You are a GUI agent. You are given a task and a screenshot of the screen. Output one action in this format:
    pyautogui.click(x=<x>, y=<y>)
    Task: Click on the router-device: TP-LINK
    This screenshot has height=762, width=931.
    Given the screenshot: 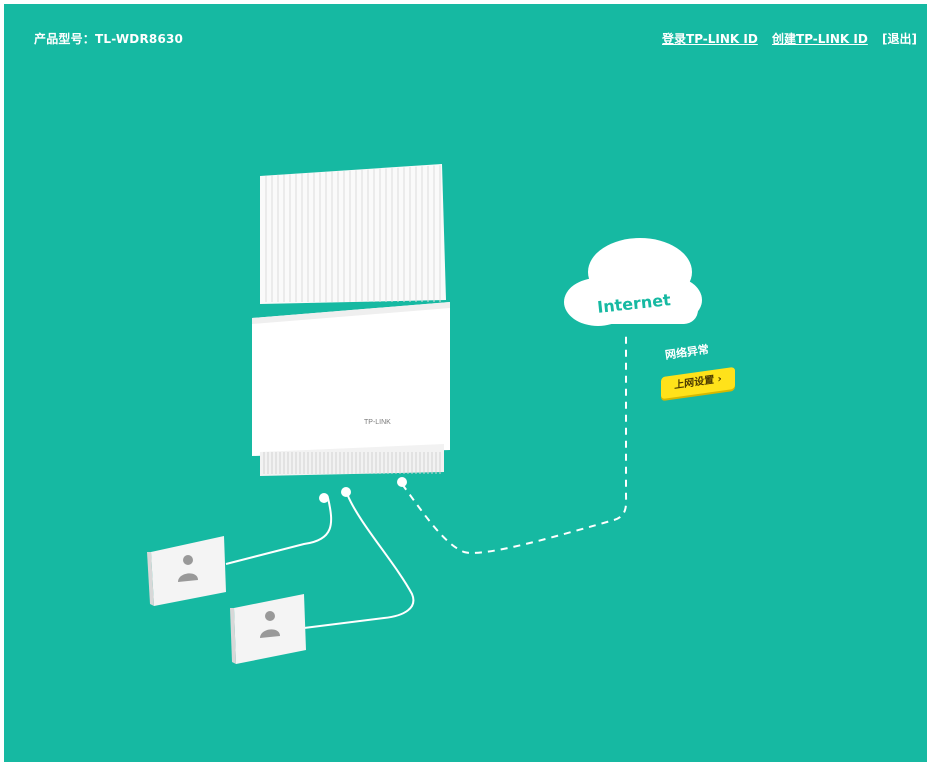 What is the action you would take?
    pyautogui.click(x=351, y=320)
    